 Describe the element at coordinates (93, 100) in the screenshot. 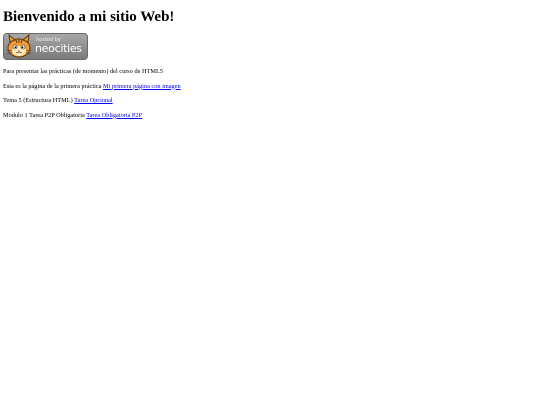

I see `optional-task-link: Tarea Opcional` at that location.